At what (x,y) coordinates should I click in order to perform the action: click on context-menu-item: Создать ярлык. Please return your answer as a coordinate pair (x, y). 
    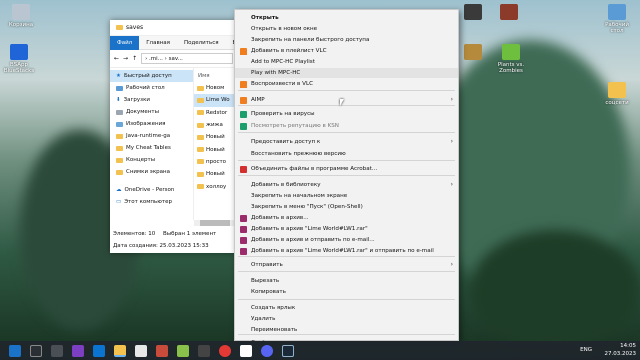
    Looking at the image, I should click on (346, 308).